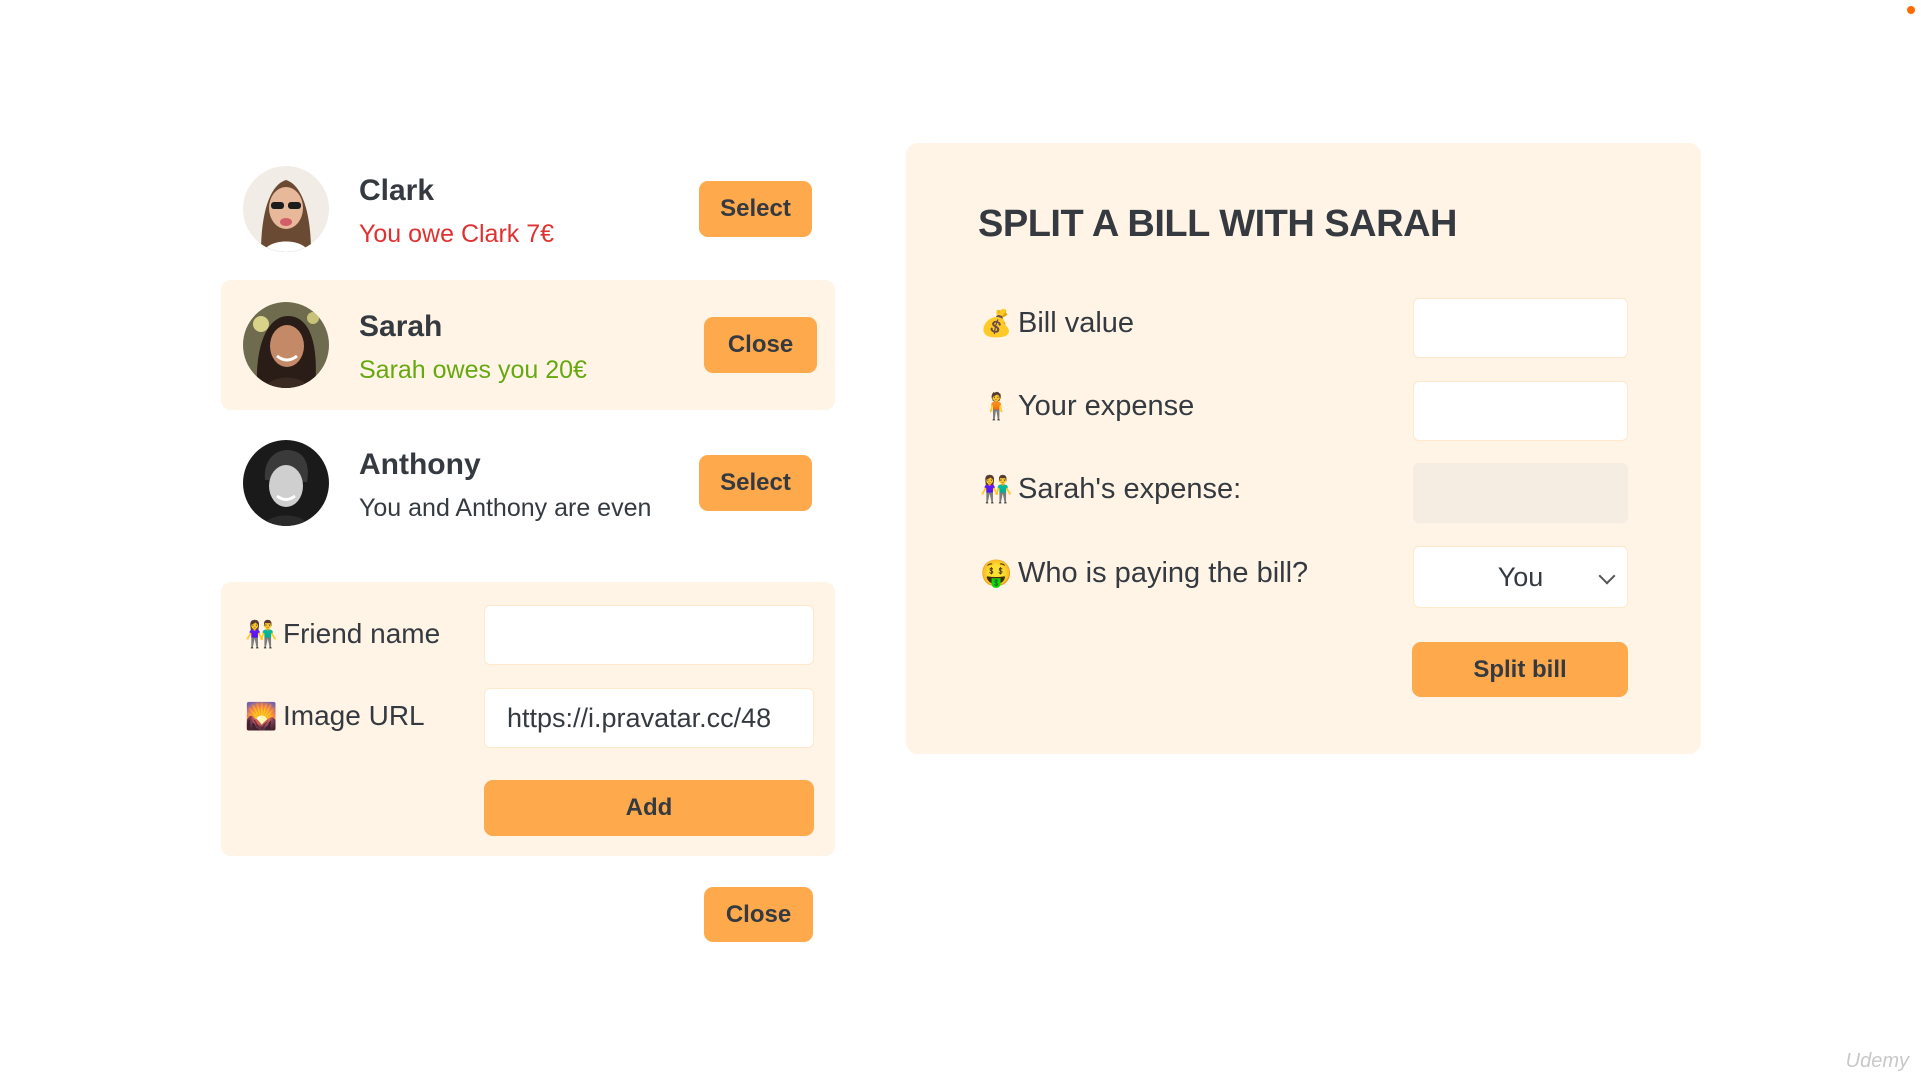  What do you see at coordinates (1877, 1061) in the screenshot?
I see `udemy-watermark: Udemy` at bounding box center [1877, 1061].